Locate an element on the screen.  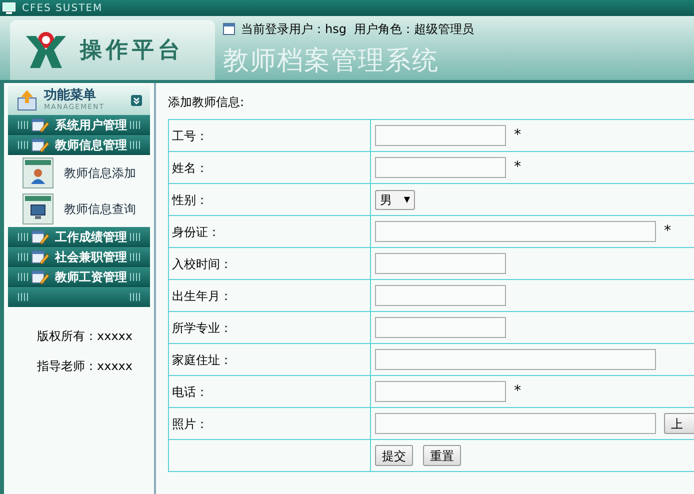
menu-group: 工作成绩管理 is located at coordinates (79, 237).